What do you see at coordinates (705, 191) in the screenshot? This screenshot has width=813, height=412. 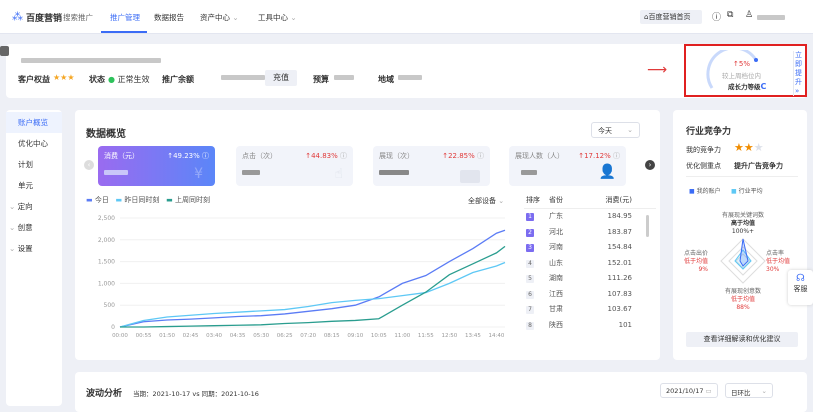 I see `legend-my-account: ■ 我的账户` at bounding box center [705, 191].